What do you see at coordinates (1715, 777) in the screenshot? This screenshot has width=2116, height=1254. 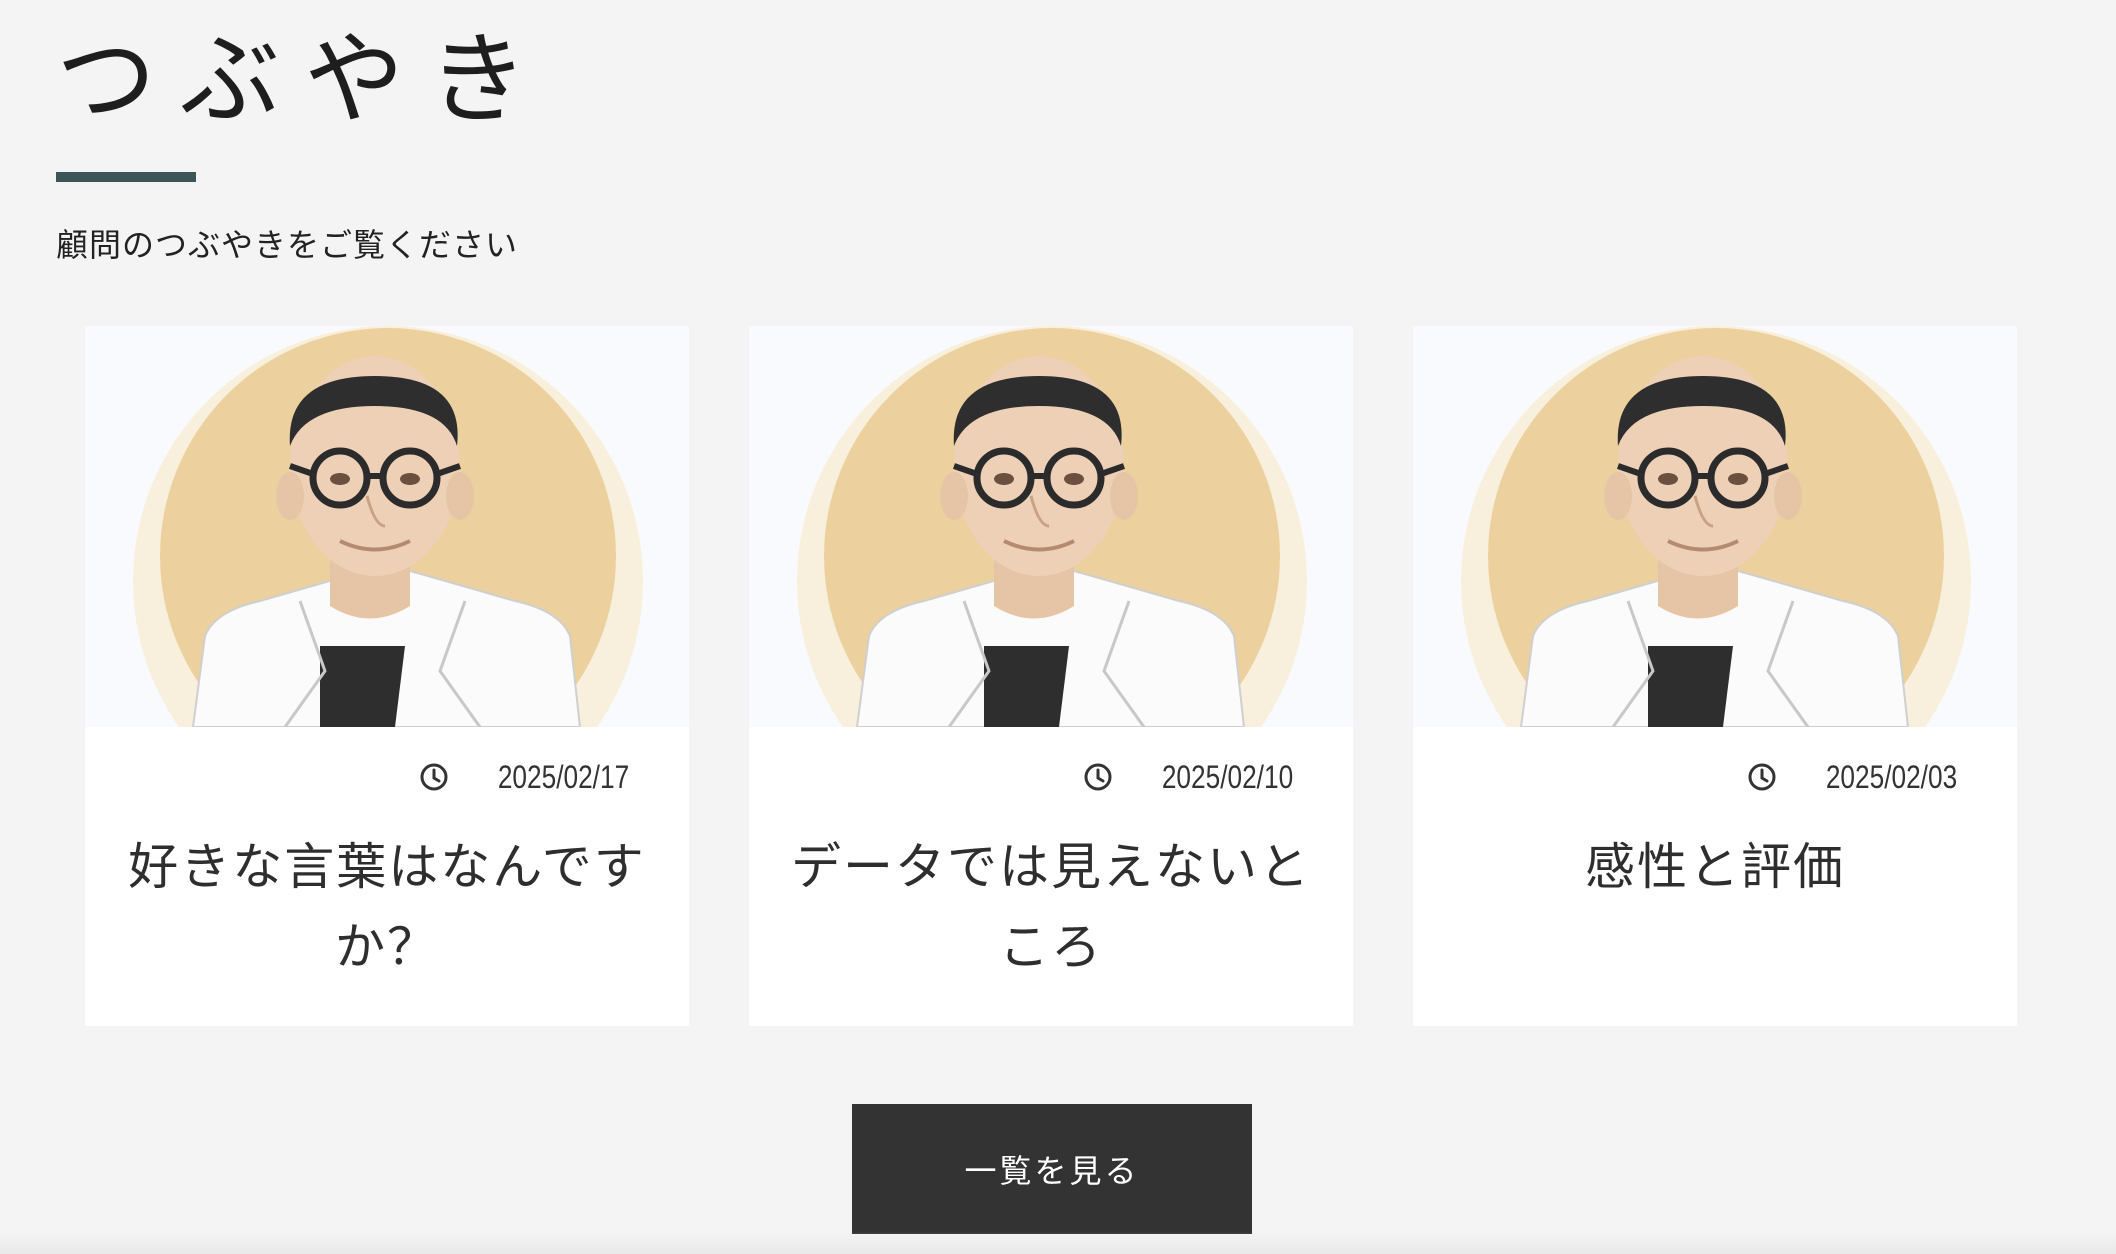 I see `post-meta: 2025/02/03` at bounding box center [1715, 777].